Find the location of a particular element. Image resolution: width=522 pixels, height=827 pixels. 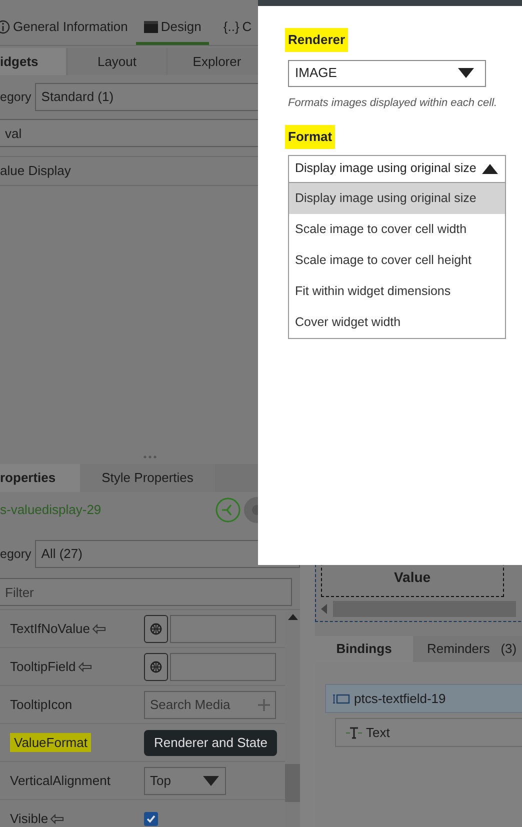

tab: {..} C is located at coordinates (230, 28).